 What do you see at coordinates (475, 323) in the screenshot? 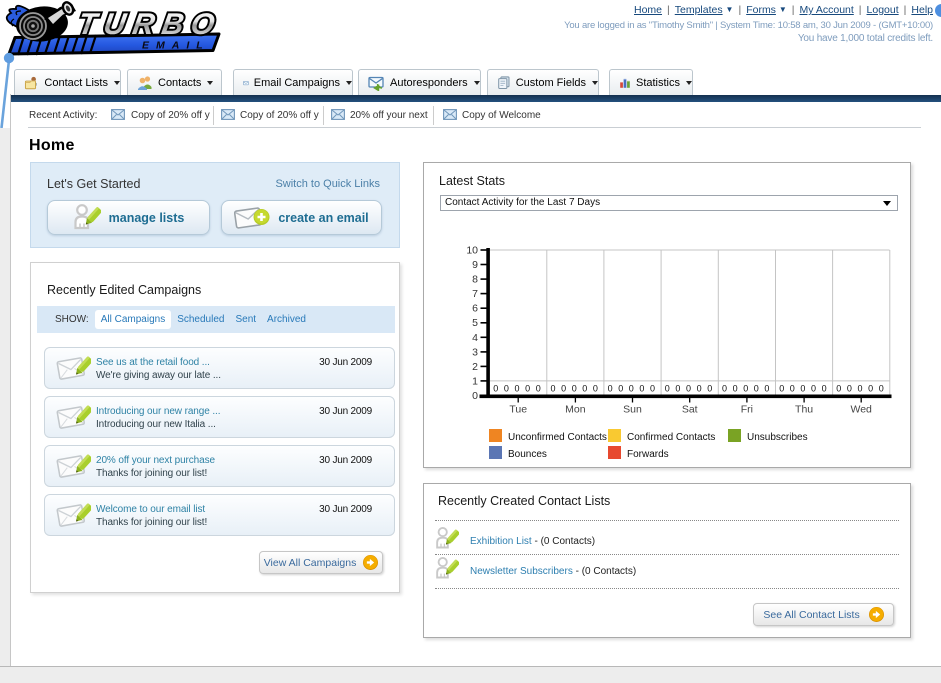
I see `svg-text: 5` at bounding box center [475, 323].